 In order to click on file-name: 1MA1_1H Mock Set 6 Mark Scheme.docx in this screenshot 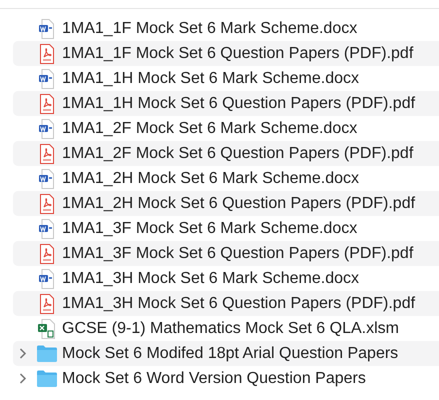, I will do `click(211, 79)`.